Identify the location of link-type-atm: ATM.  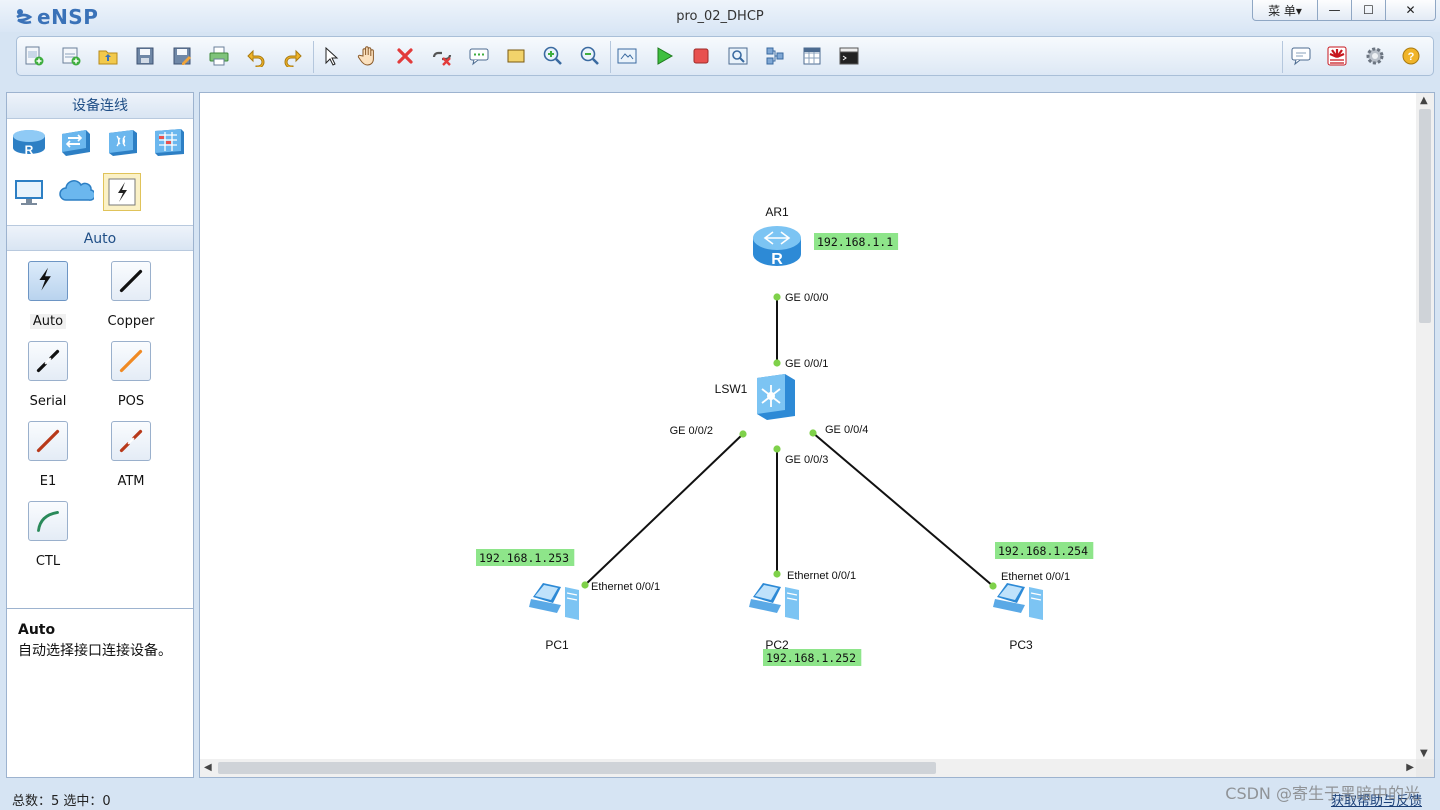
(131, 455).